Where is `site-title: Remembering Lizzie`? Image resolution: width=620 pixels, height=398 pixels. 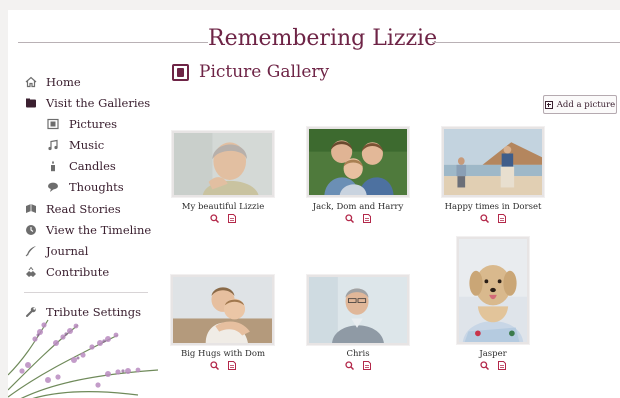 site-title: Remembering Lizzie is located at coordinates (323, 38).